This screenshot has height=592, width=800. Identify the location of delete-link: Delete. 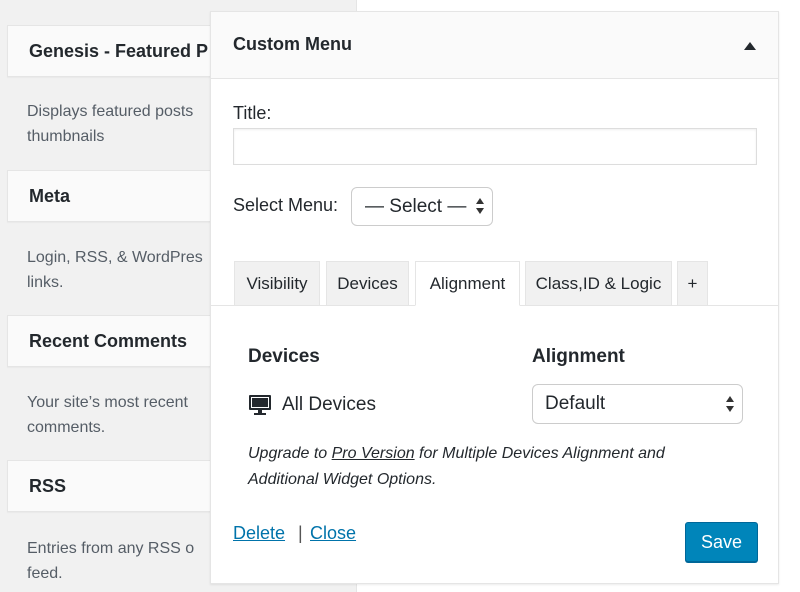
(259, 533).